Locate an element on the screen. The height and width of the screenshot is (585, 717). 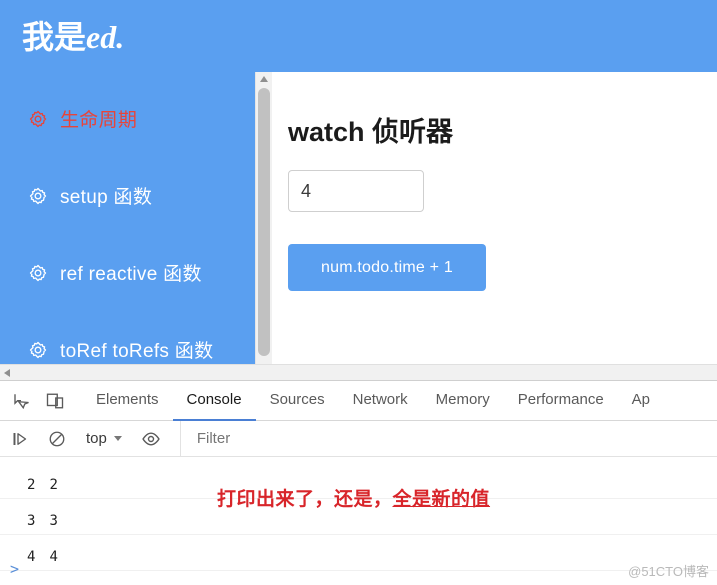
page-title: watch 侦听器 is located at coordinates (371, 132).